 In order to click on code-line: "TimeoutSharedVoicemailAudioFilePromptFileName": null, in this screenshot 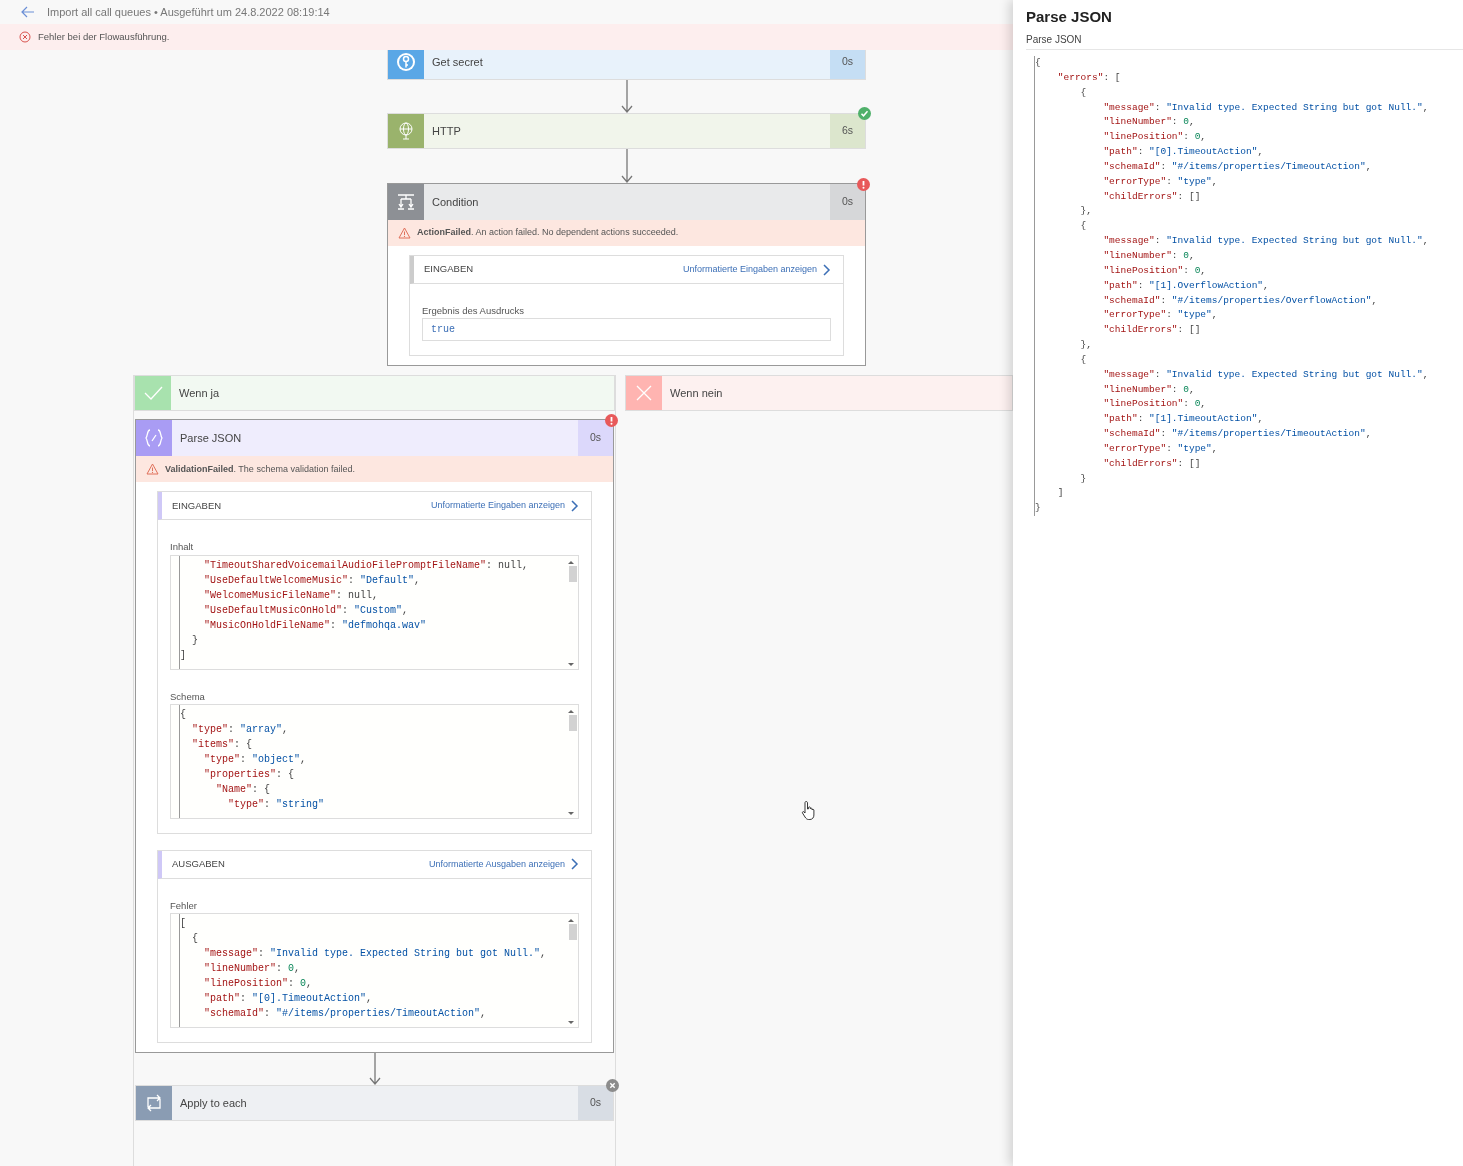, I will do `click(366, 565)`.